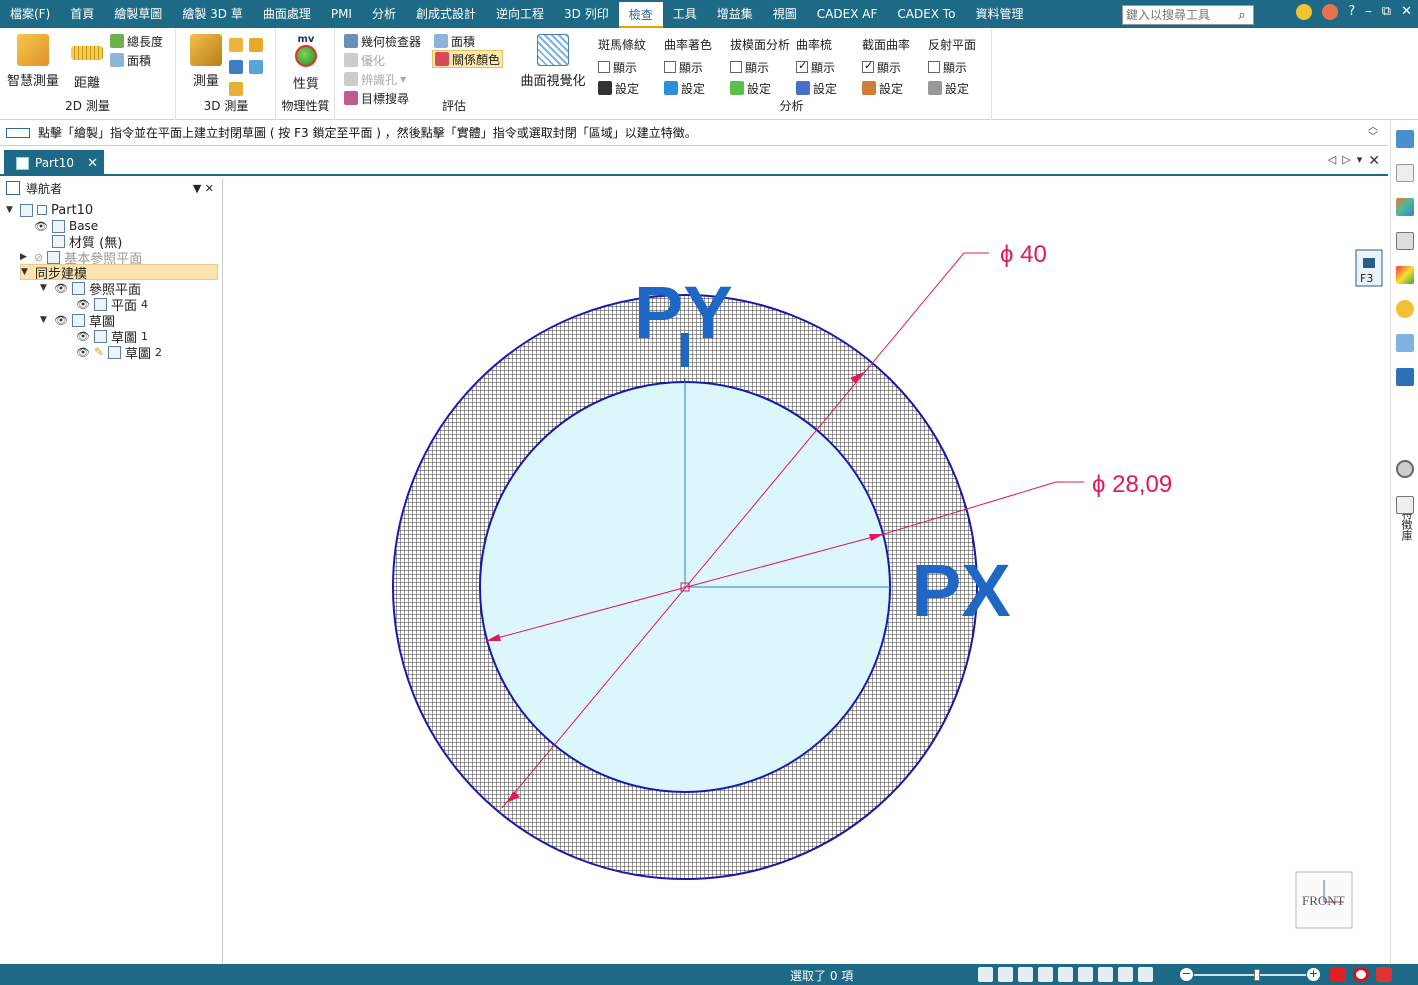 The height and width of the screenshot is (985, 1418). I want to click on close-doc-icon: ✕, so click(1374, 161).